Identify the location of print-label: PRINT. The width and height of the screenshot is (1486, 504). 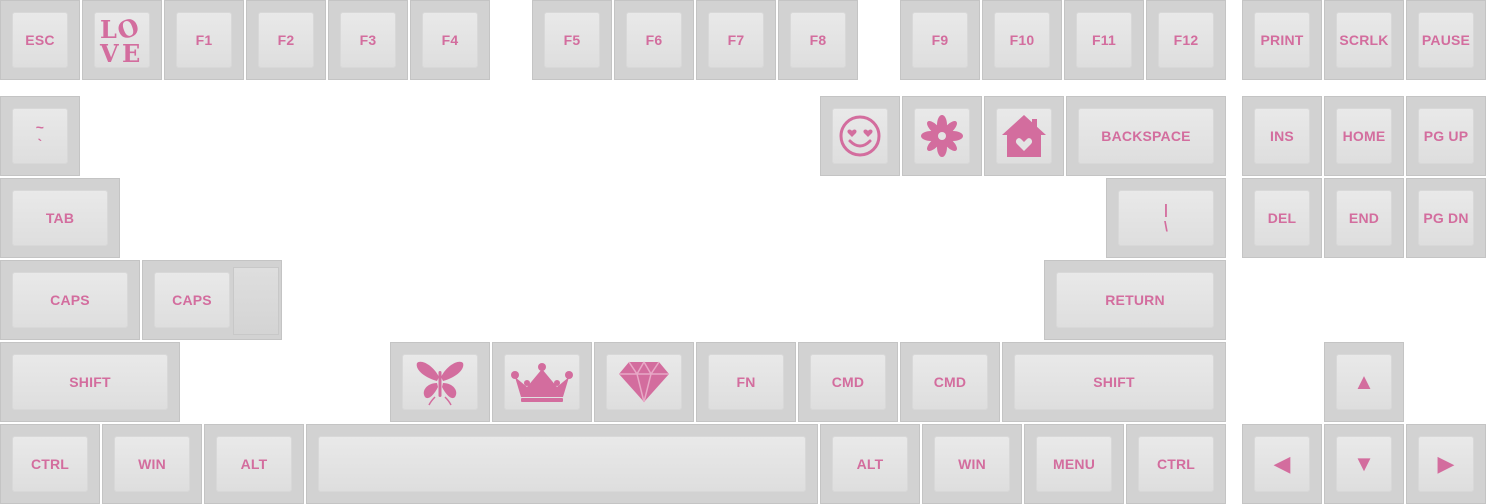
(1282, 39).